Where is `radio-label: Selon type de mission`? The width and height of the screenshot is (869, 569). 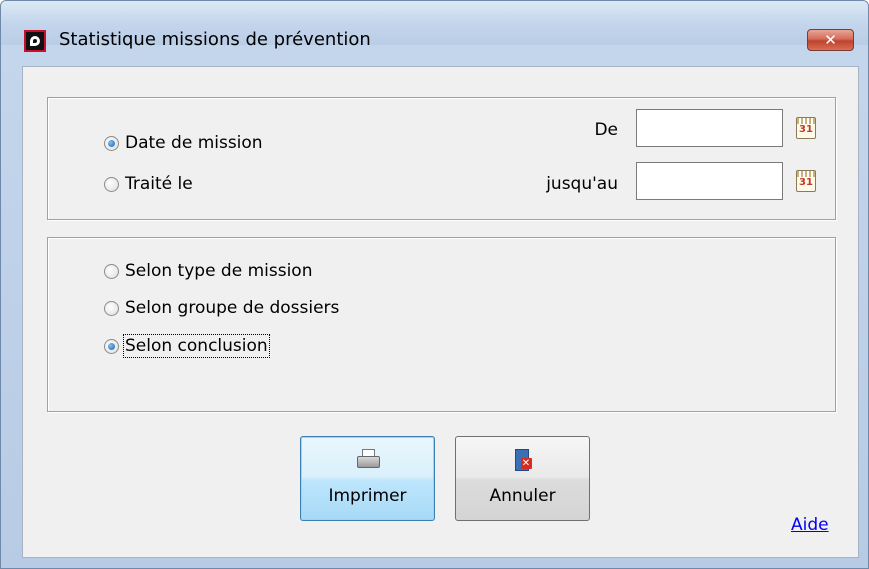 radio-label: Selon type de mission is located at coordinates (219, 271).